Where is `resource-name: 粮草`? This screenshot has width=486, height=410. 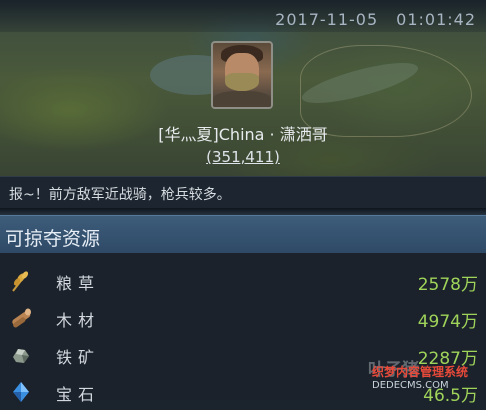 resource-name: 粮草 is located at coordinates (78, 283).